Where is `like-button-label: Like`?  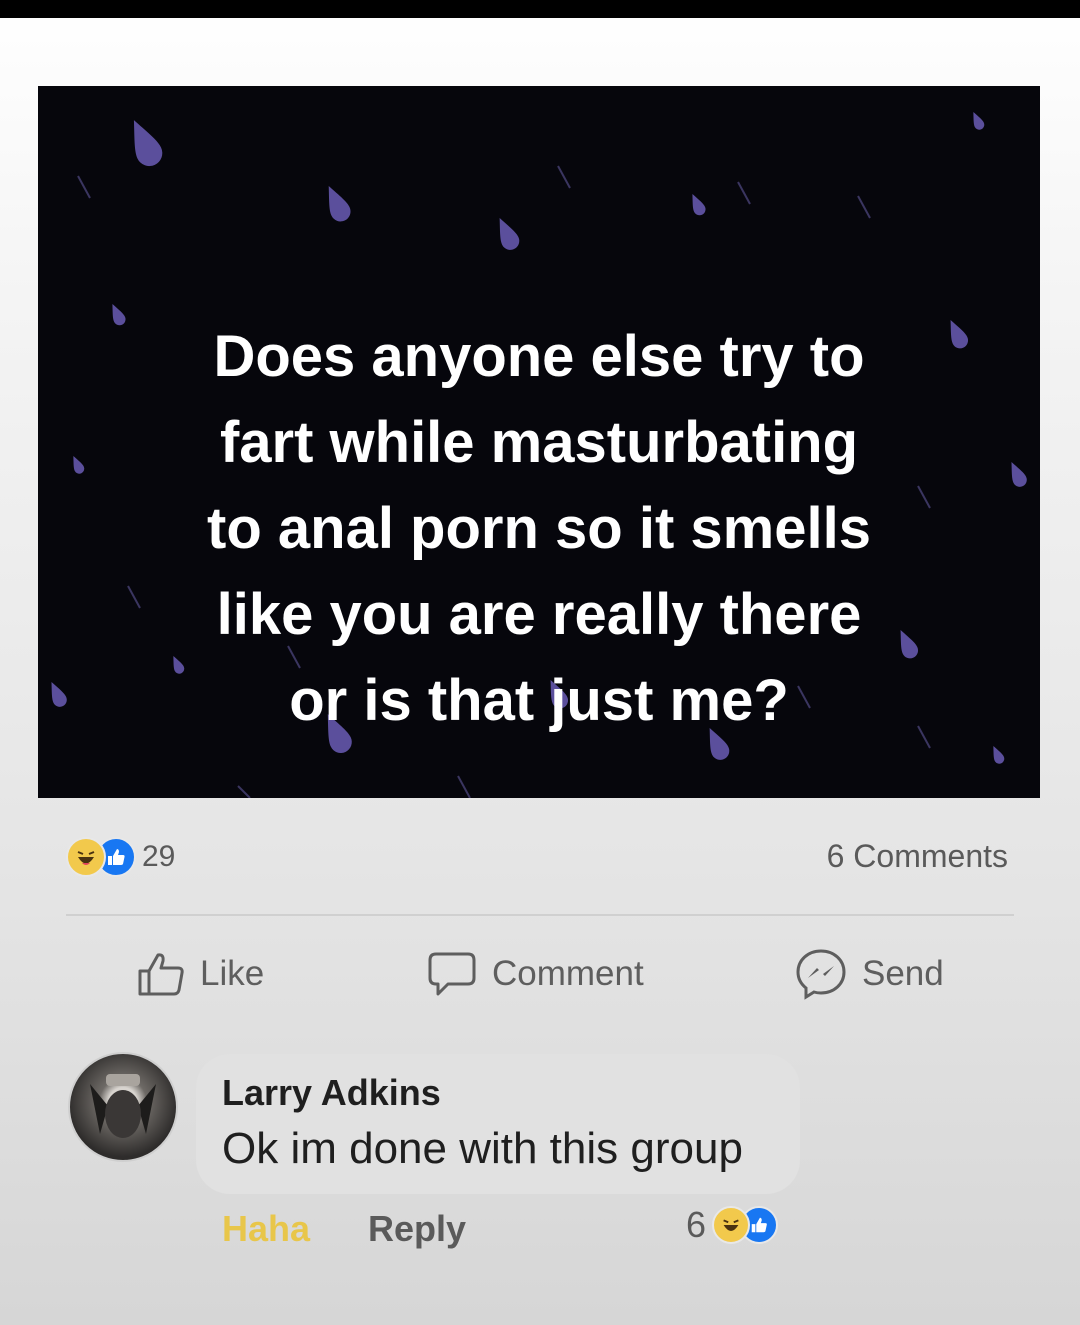 like-button-label: Like is located at coordinates (232, 973).